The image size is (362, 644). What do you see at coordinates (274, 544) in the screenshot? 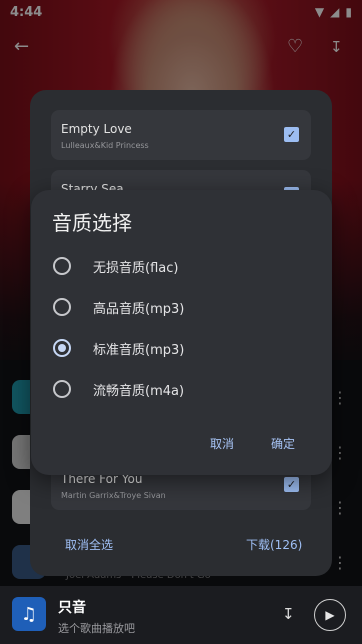
I see `download-selected-button: 下载(126)` at bounding box center [274, 544].